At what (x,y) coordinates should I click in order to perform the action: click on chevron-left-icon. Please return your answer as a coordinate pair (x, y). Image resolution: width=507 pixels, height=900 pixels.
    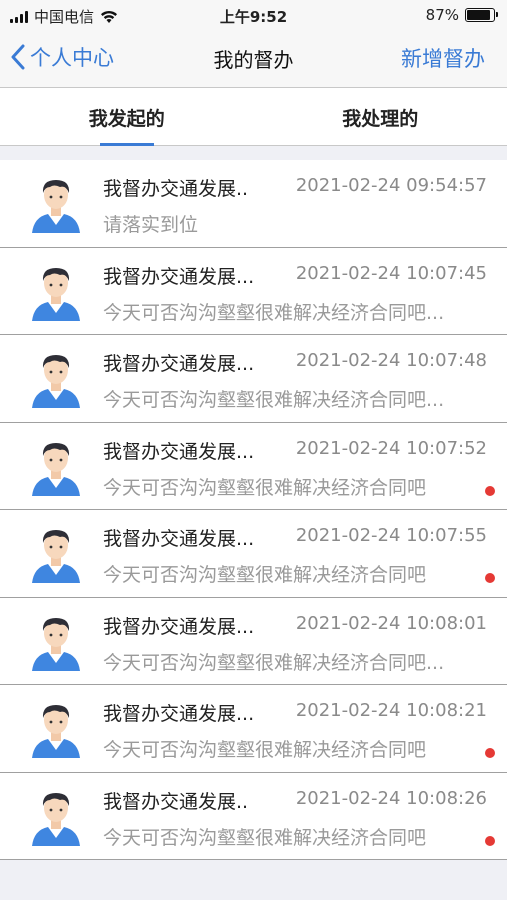
    Looking at the image, I should click on (18, 57).